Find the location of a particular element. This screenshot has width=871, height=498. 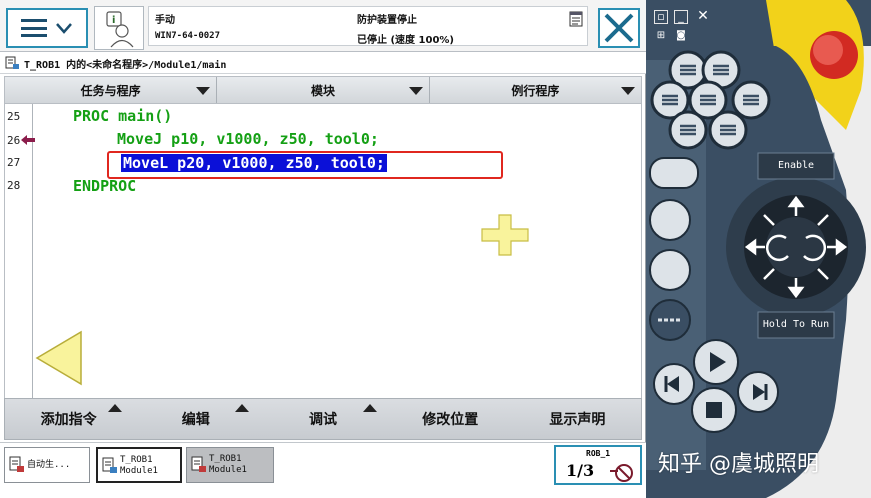

tab-tasks-programs: 任务与程序 is located at coordinates (111, 90).